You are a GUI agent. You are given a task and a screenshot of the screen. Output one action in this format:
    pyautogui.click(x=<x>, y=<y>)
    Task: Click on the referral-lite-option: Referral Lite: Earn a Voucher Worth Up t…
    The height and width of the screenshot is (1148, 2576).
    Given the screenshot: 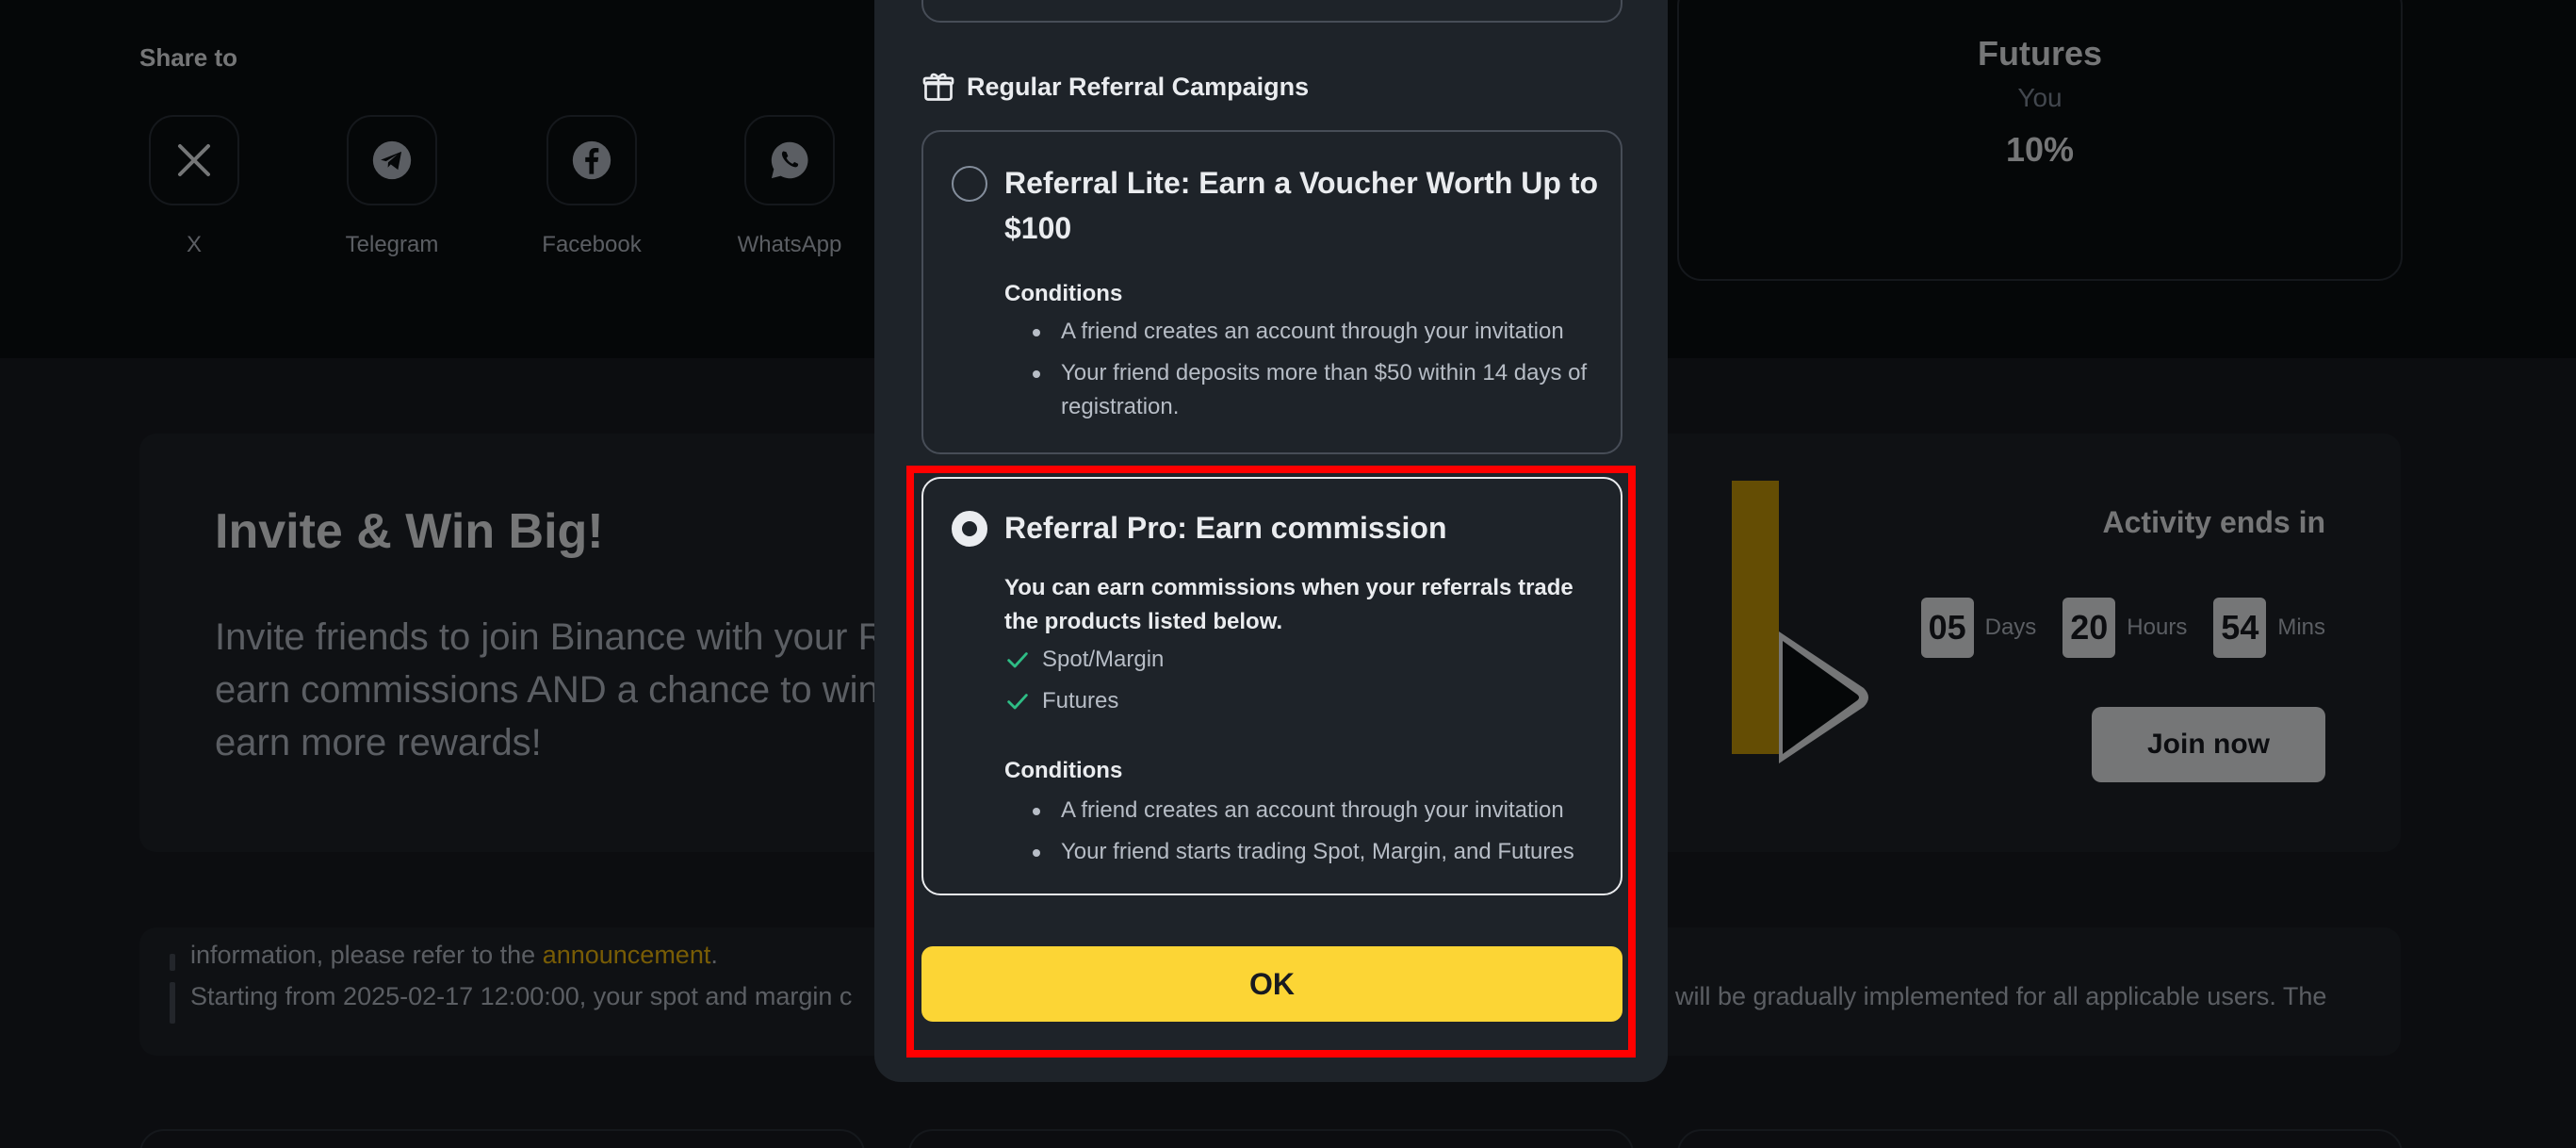 What is the action you would take?
    pyautogui.click(x=1271, y=292)
    